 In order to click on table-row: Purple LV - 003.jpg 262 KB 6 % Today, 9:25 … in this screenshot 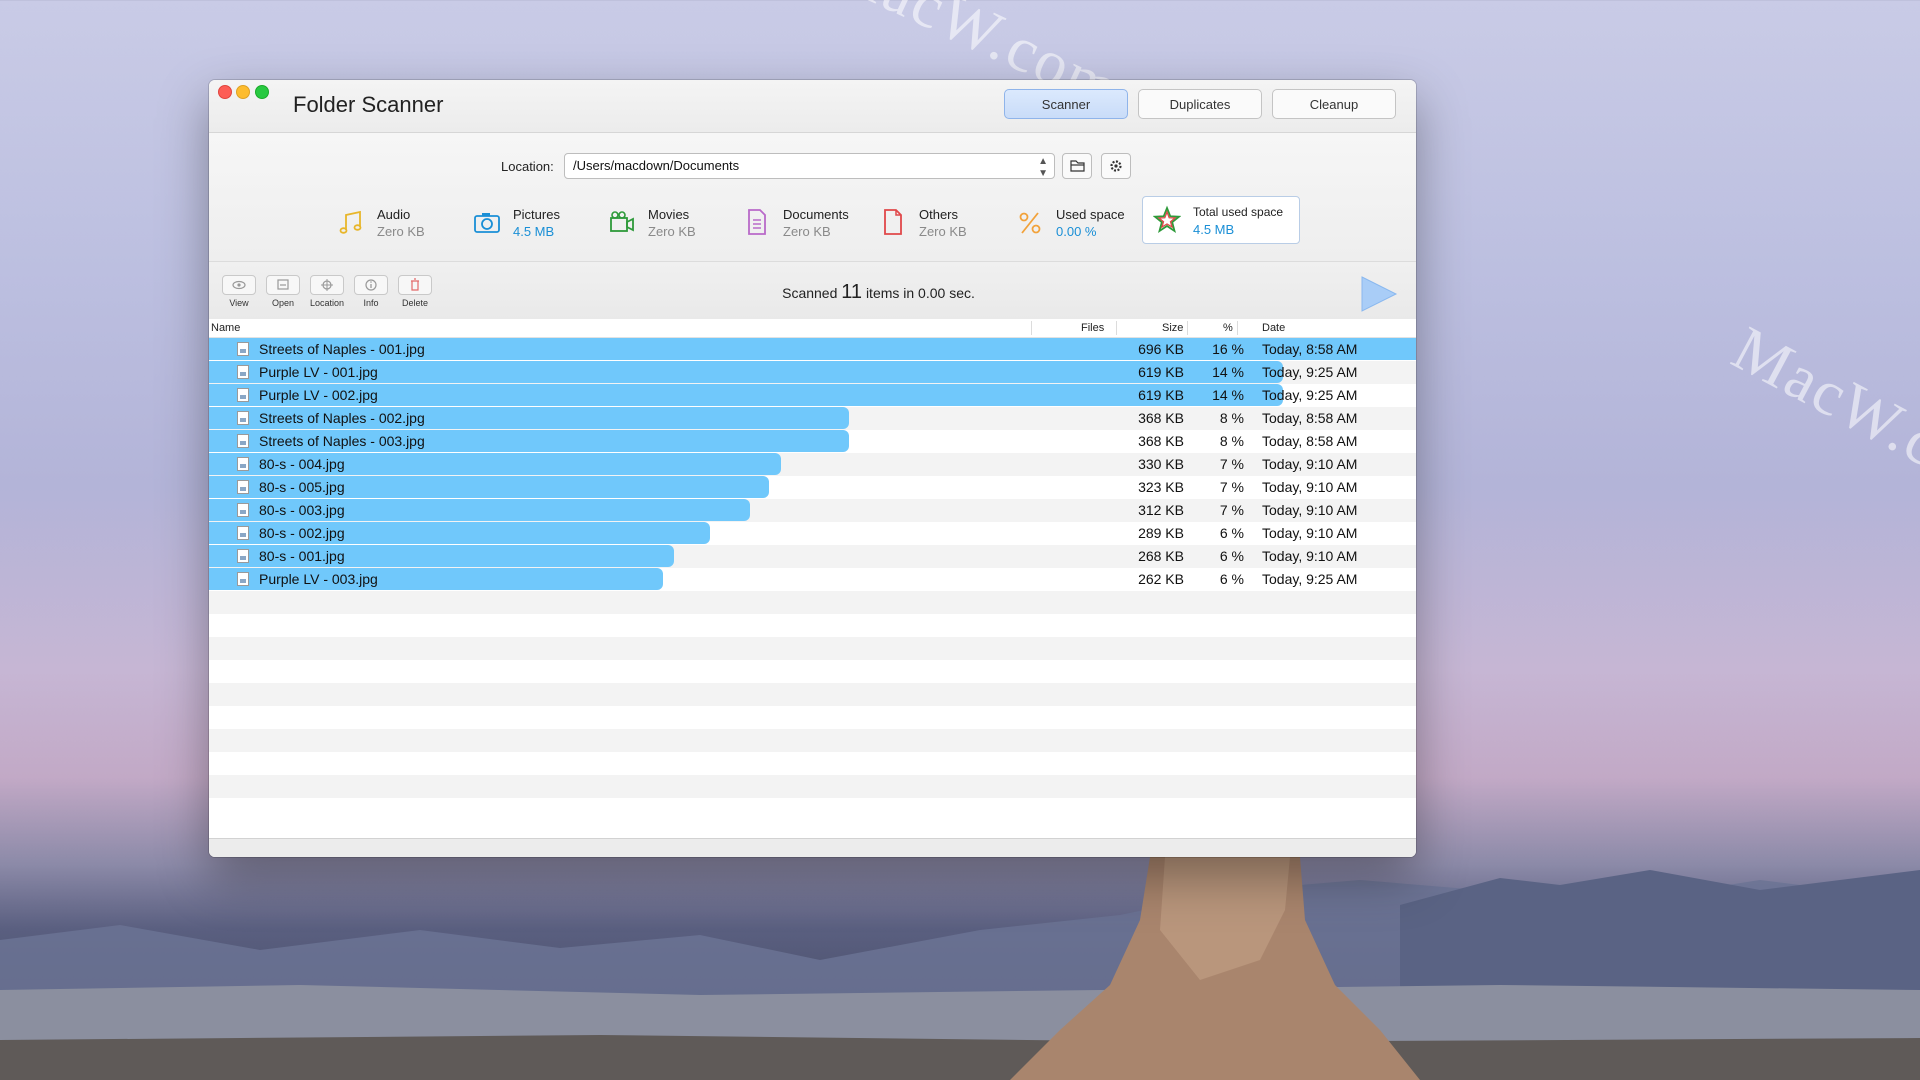, I will do `click(812, 579)`.